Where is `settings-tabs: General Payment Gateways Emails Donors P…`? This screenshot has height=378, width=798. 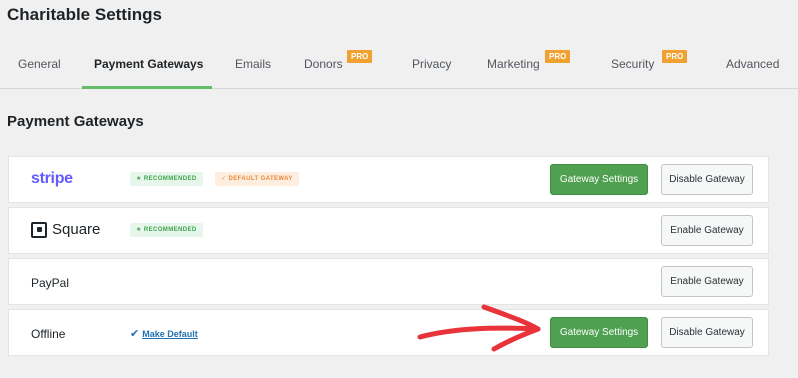
settings-tabs: General Payment Gateways Emails Donors P… is located at coordinates (399, 64).